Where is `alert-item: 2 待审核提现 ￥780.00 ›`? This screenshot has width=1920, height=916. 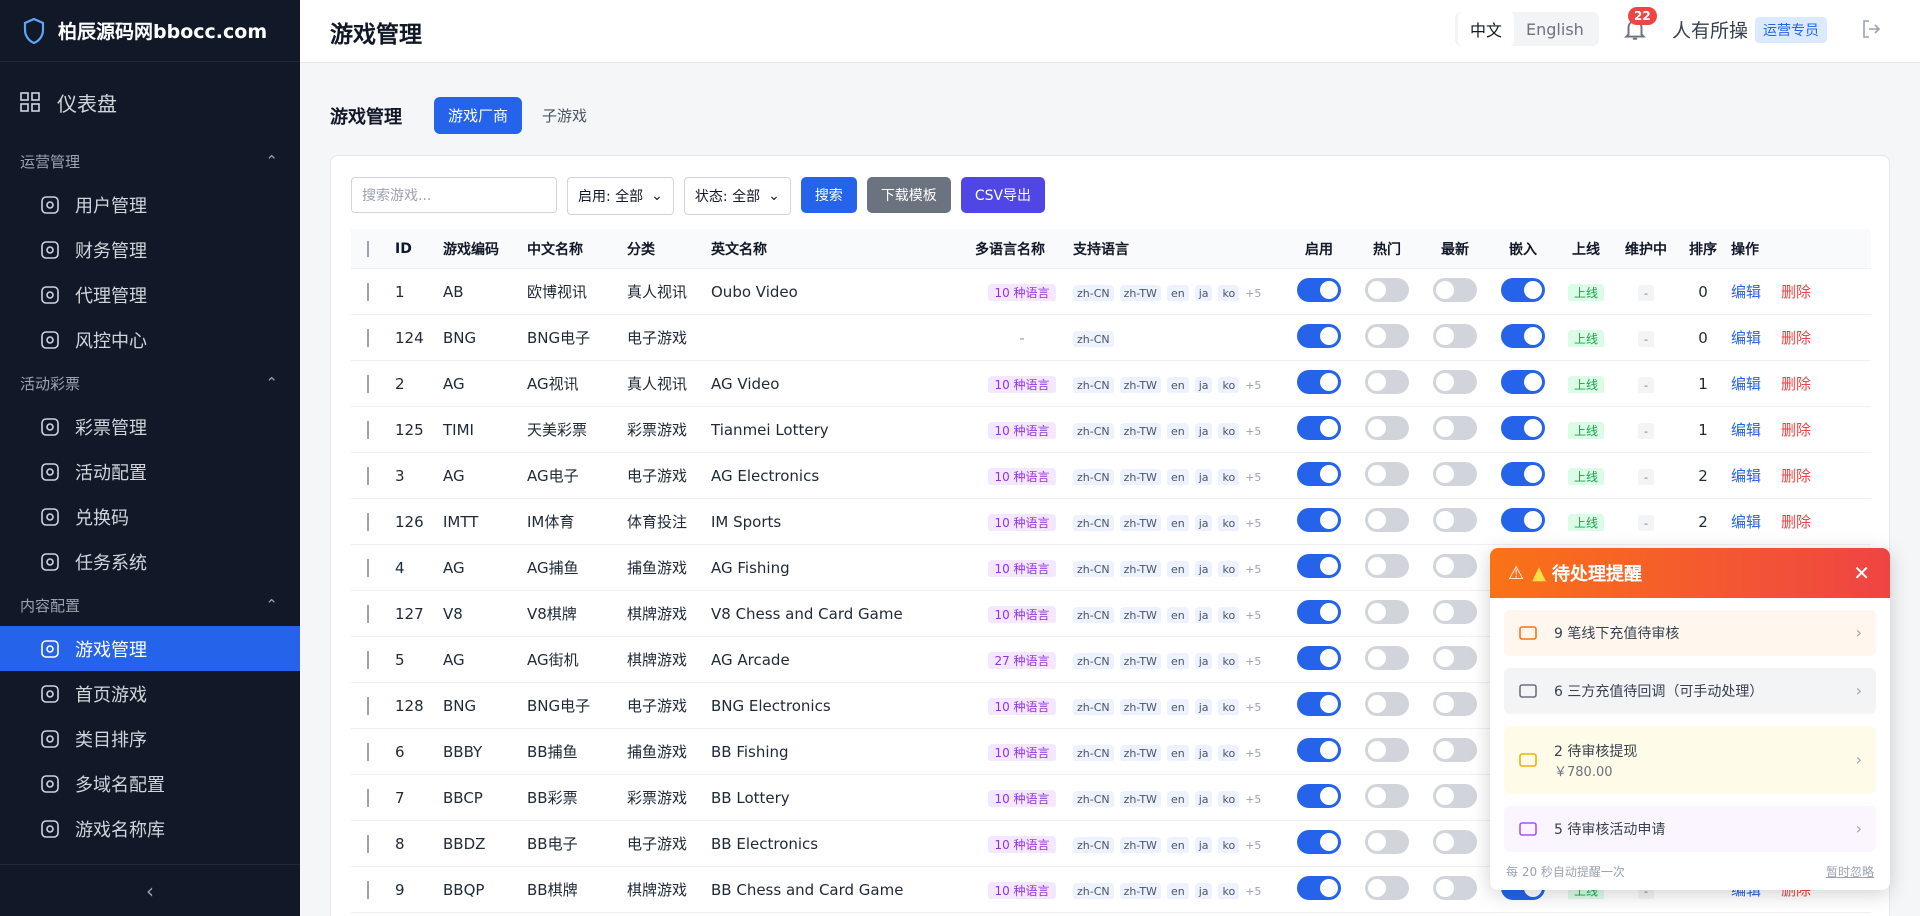 alert-item: 2 待审核提现 ￥780.00 › is located at coordinates (1690, 760).